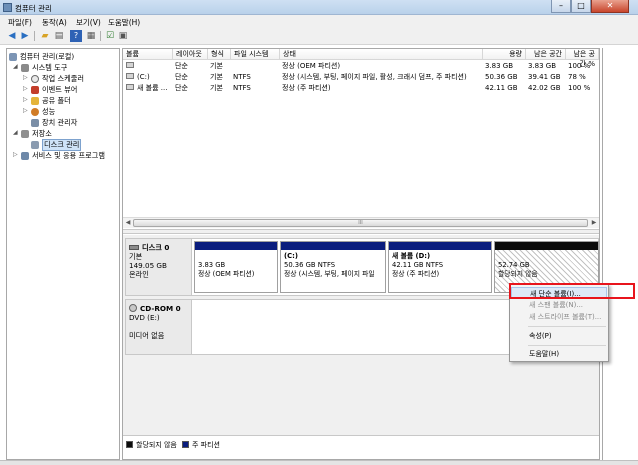  Describe the element at coordinates (35, 123) in the screenshot. I see `device-icon` at that location.